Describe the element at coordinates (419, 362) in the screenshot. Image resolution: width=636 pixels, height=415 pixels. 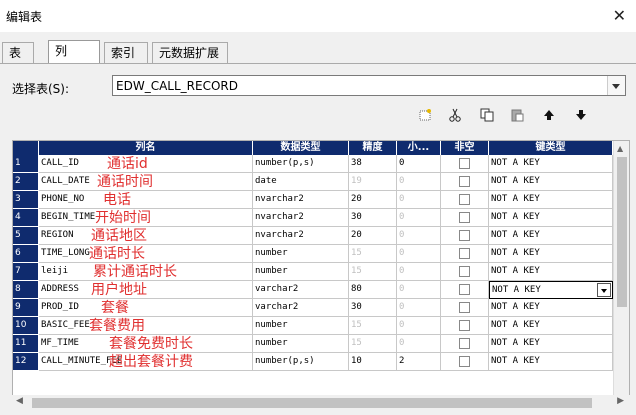
I see `cell-scale: 2` at that location.